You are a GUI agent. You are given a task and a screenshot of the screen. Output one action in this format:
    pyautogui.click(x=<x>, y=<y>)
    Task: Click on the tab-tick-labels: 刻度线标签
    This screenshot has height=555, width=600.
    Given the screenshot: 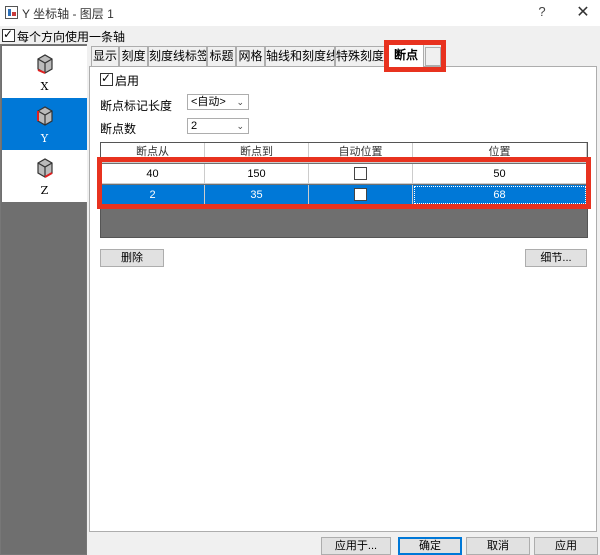 What is the action you would take?
    pyautogui.click(x=177, y=56)
    